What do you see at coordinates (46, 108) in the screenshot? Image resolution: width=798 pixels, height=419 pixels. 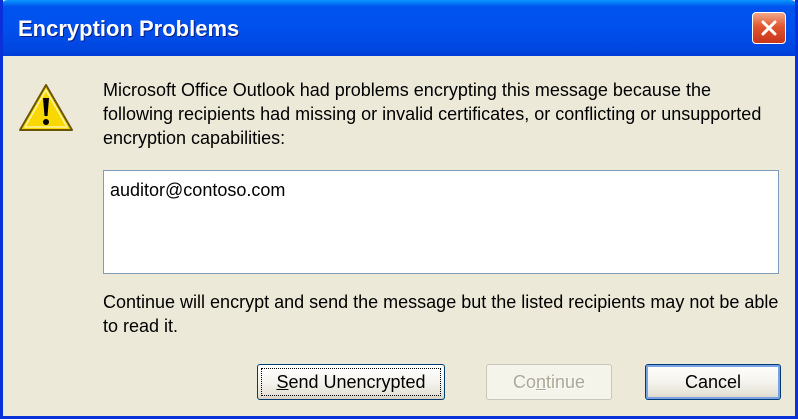 I see `warning-icon` at bounding box center [46, 108].